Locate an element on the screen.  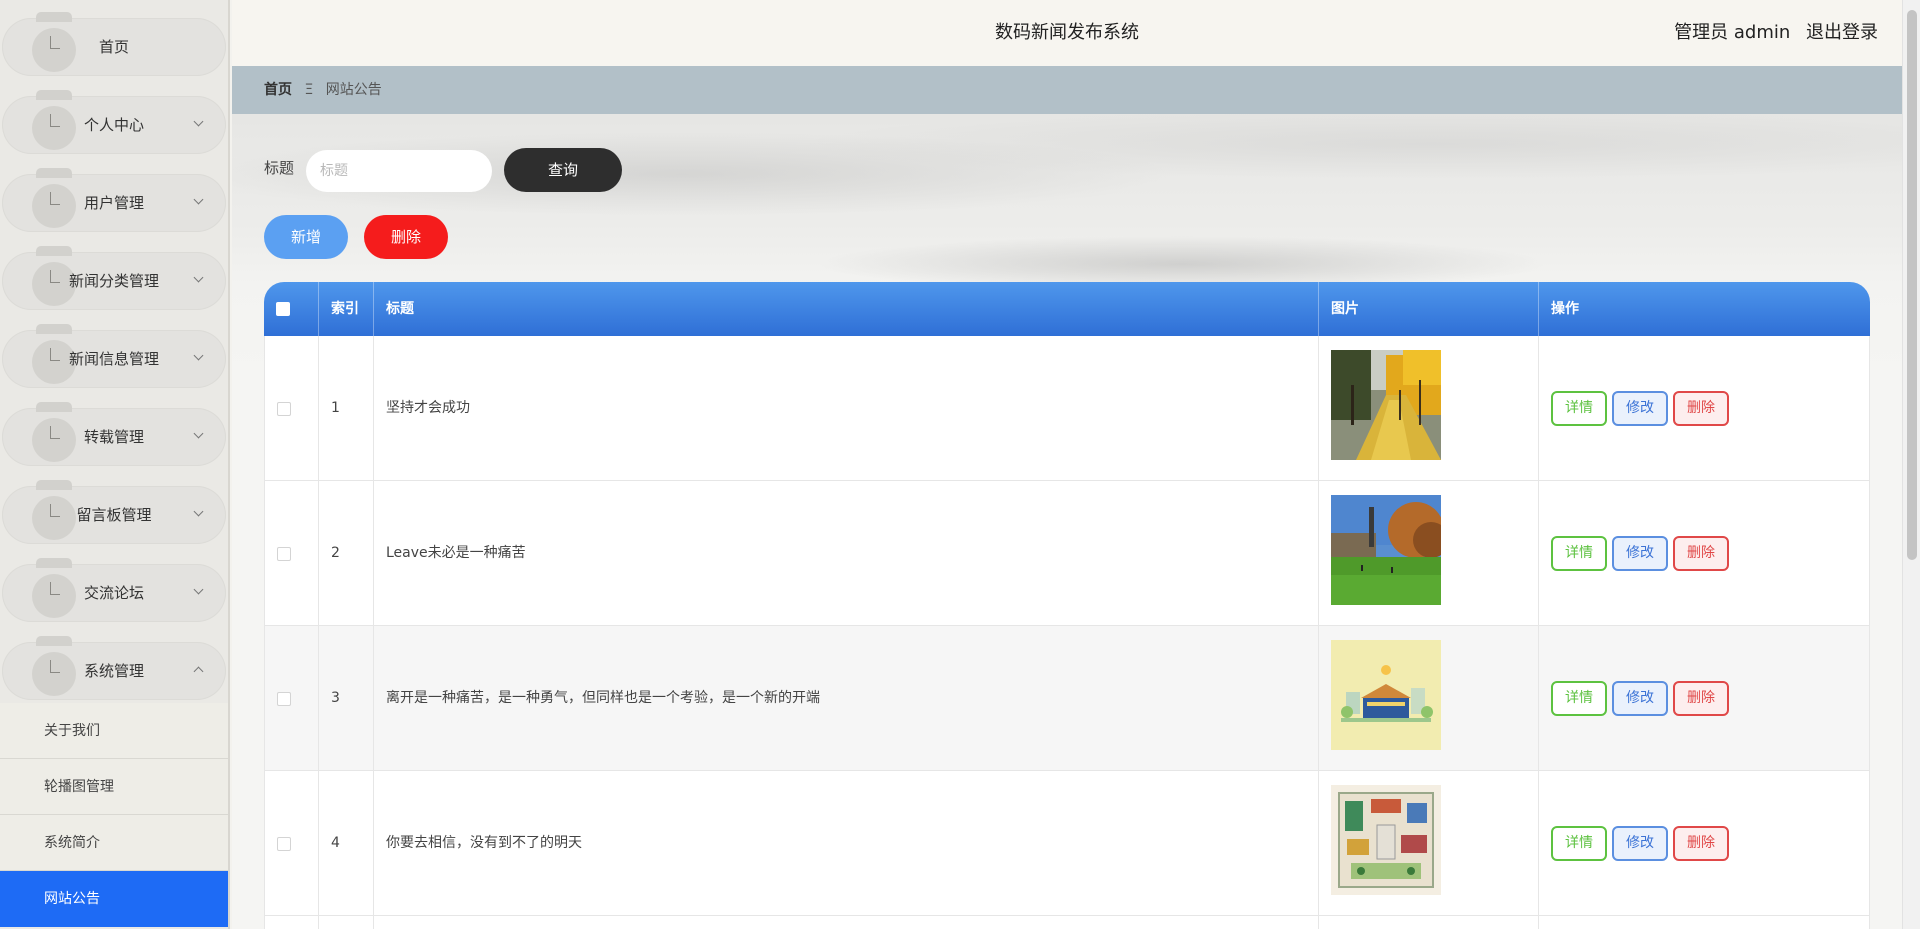
breadcrumb-home: 首页 is located at coordinates (278, 90).